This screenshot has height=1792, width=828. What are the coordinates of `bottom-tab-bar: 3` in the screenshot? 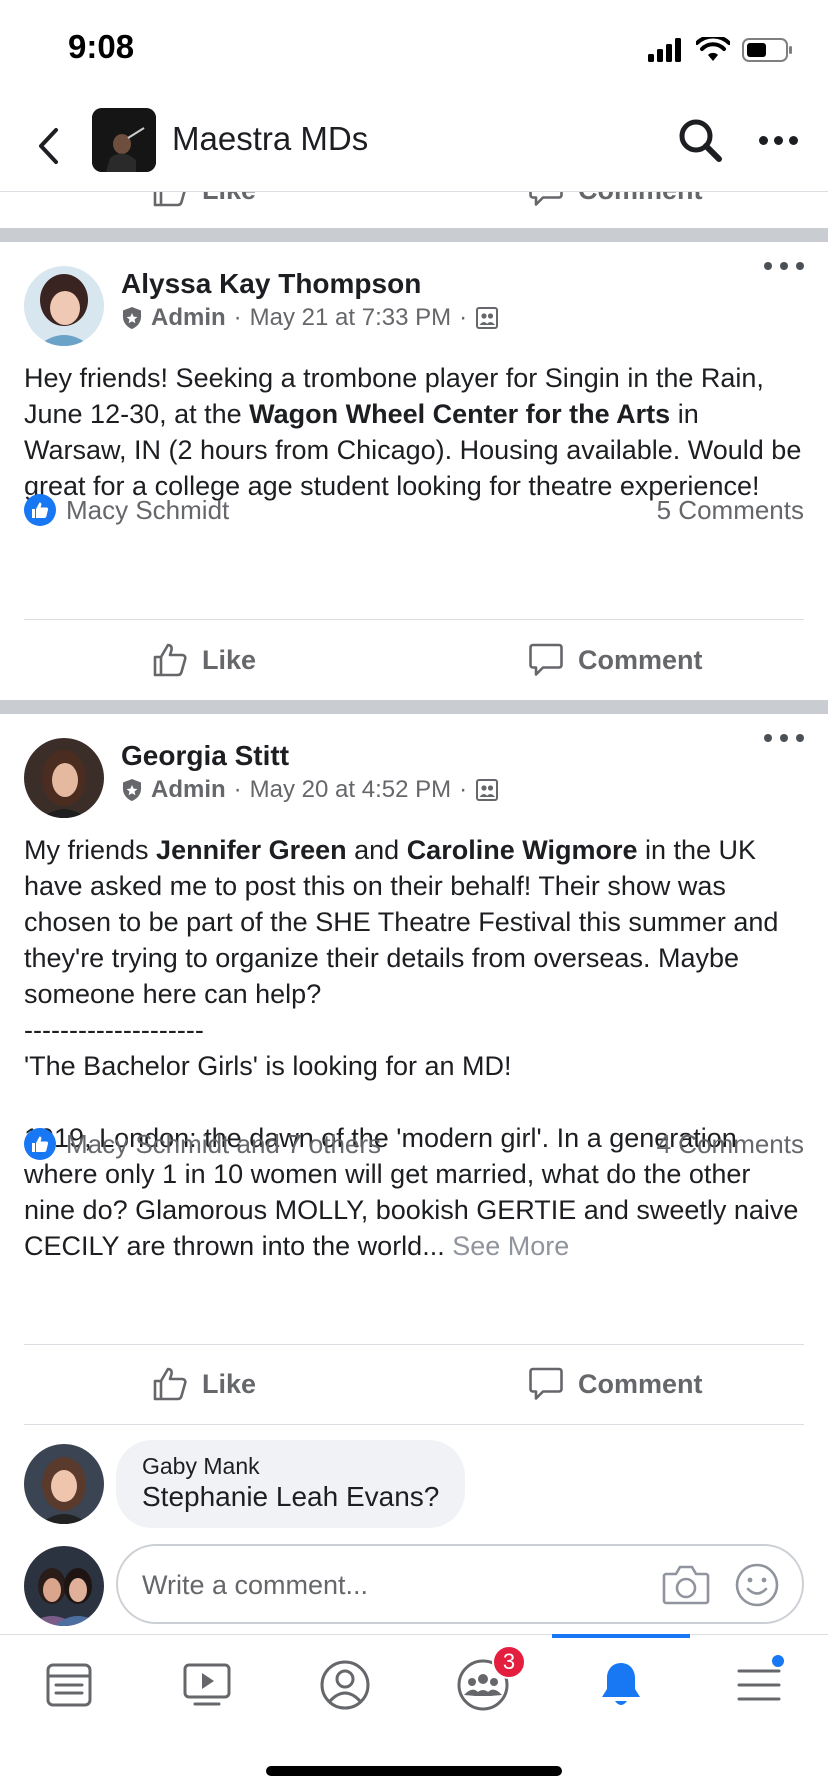 It's located at (414, 1684).